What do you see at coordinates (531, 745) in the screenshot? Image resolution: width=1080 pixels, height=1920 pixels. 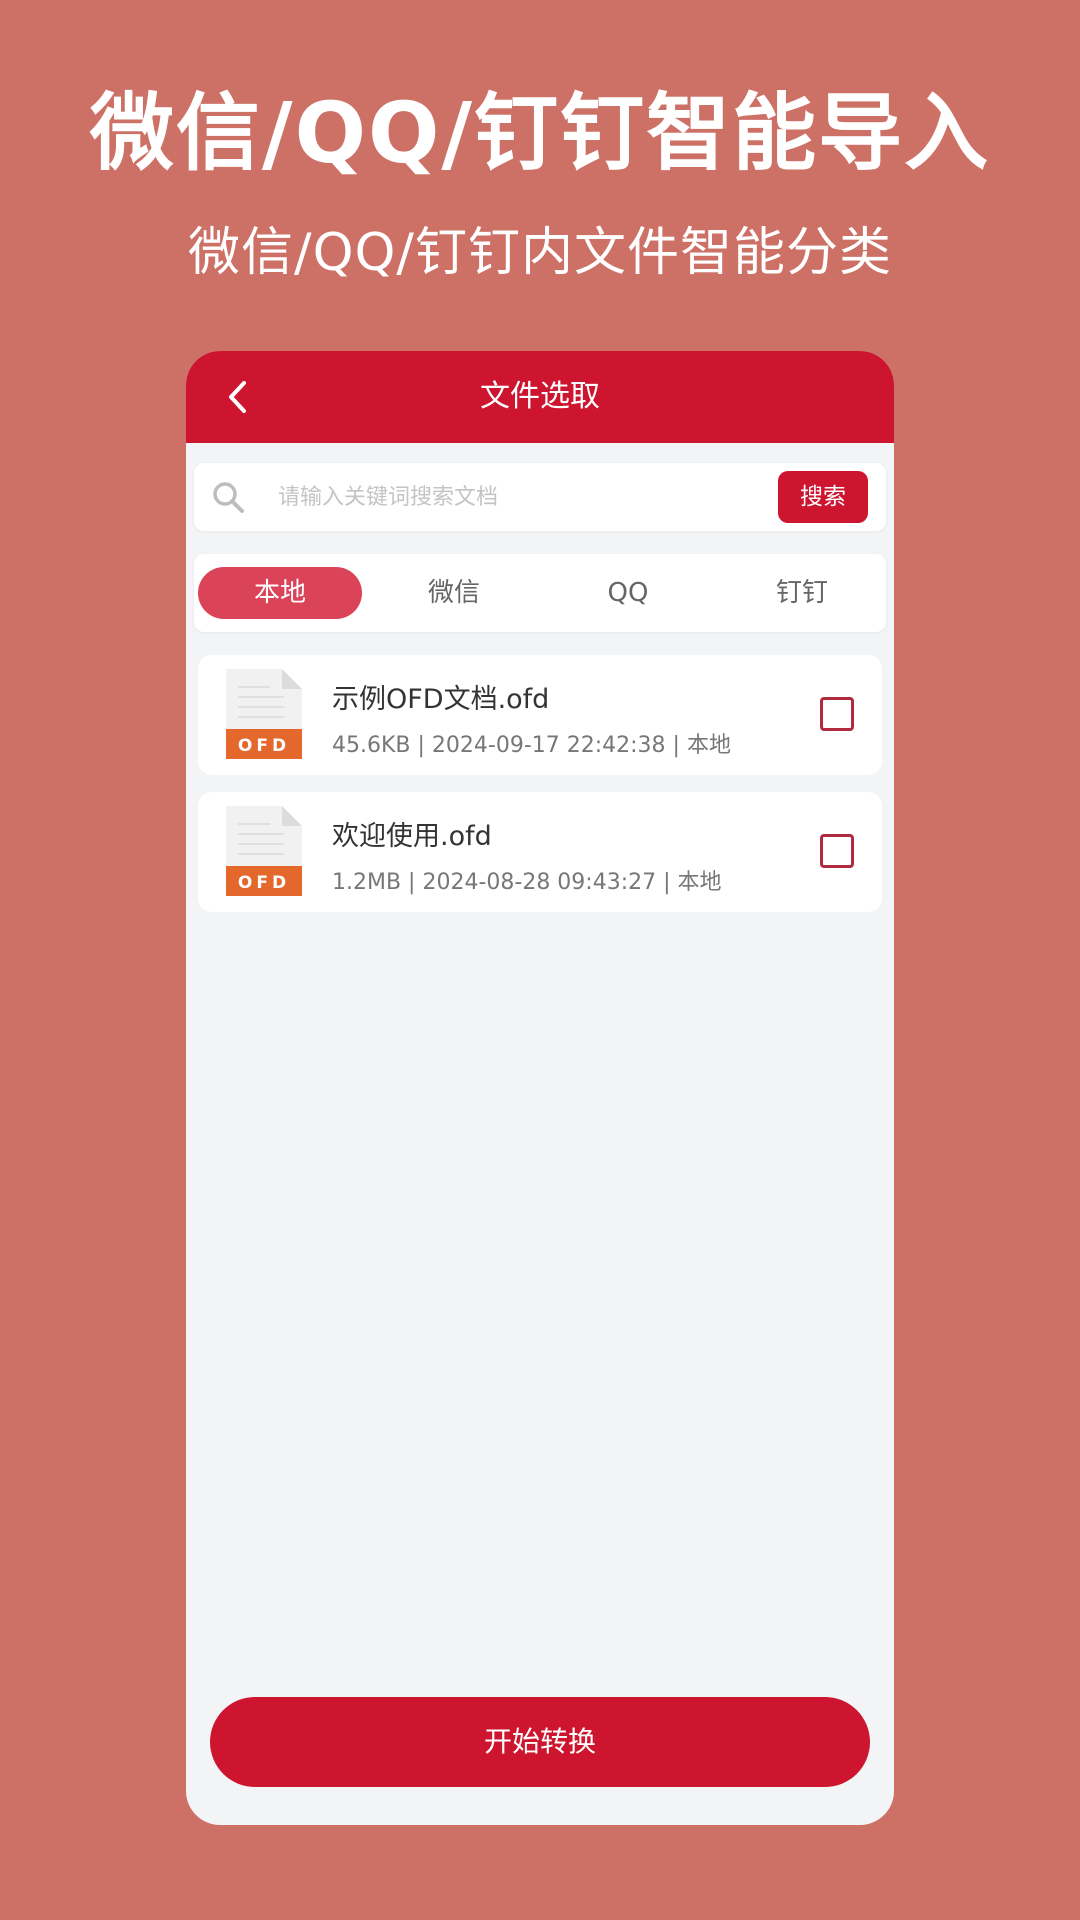 I see `file-meta: 45.6KB | 2024-09-17 22:42:38 | 本地` at bounding box center [531, 745].